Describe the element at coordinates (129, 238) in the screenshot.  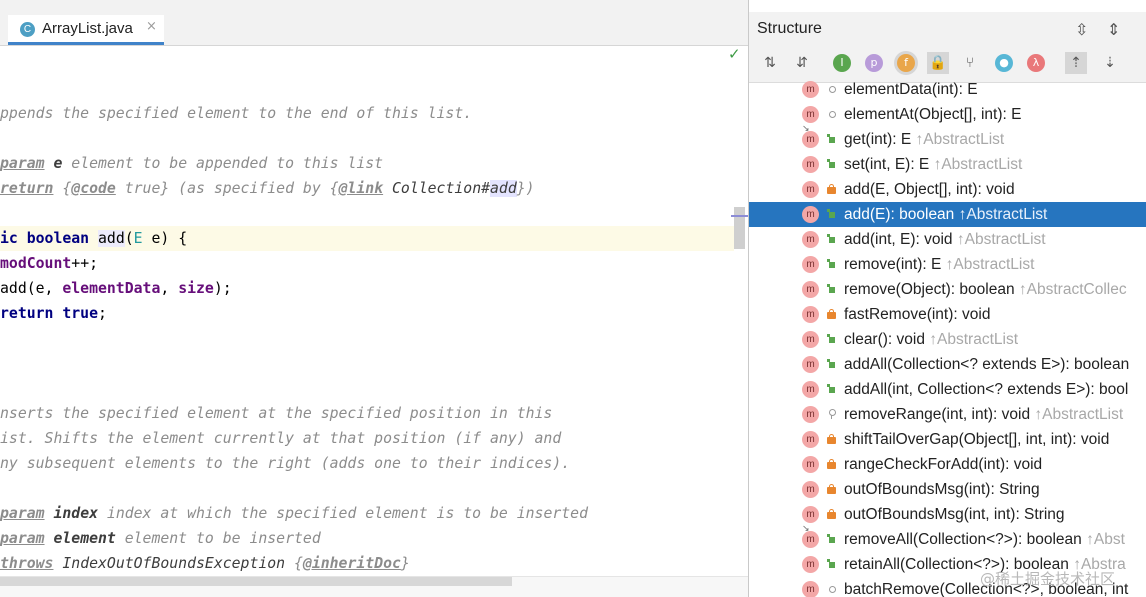
I see `code-token: (` at that location.